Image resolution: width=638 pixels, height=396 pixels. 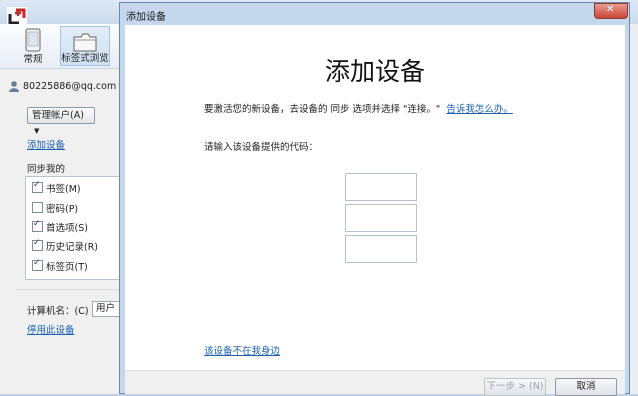 What do you see at coordinates (37, 186) in the screenshot?
I see `checkbox-bookmarks` at bounding box center [37, 186].